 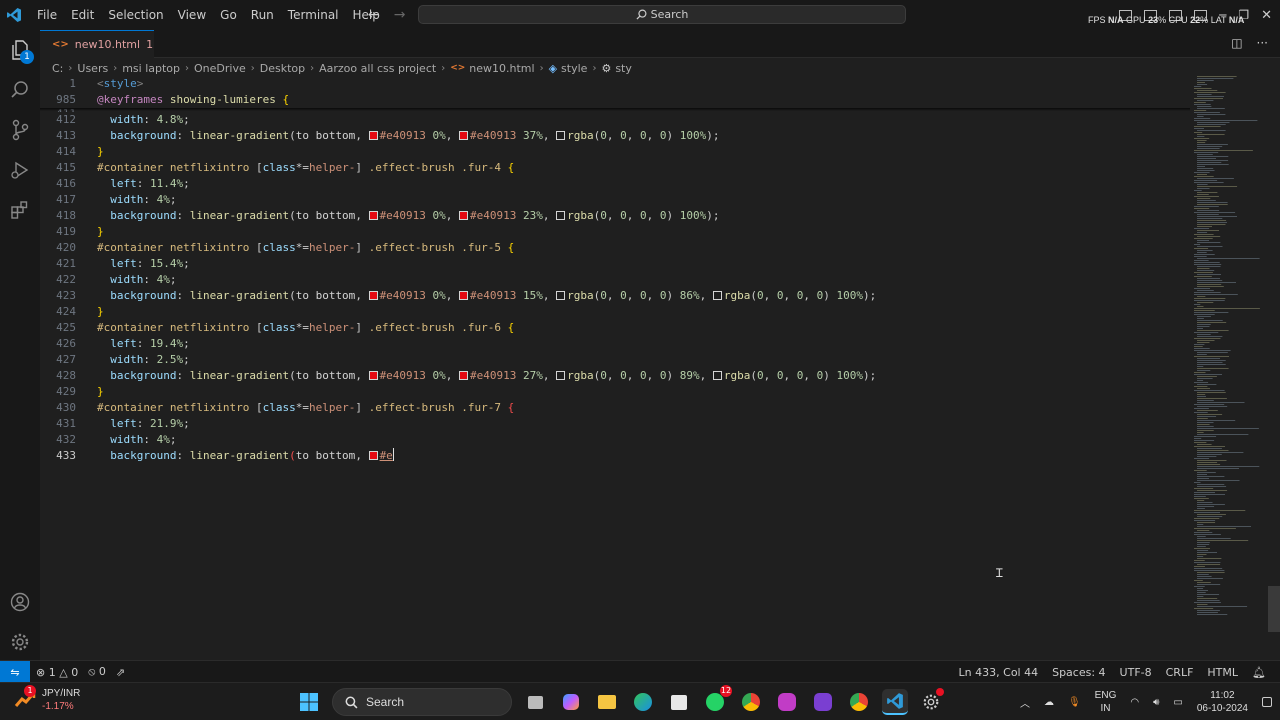 I want to click on breadcrumb-item: msi laptop, so click(x=151, y=68).